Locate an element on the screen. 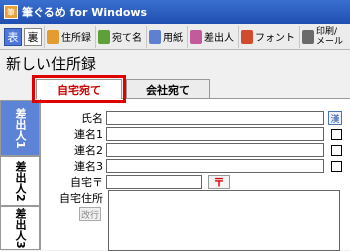  paper-button: 用紙 is located at coordinates (165, 36).